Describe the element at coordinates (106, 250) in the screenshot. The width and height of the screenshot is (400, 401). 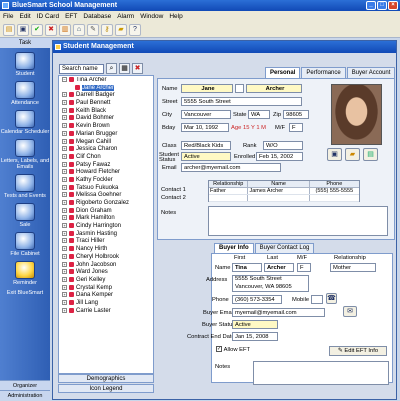
I see `list-item: + Nancy Hirth` at that location.